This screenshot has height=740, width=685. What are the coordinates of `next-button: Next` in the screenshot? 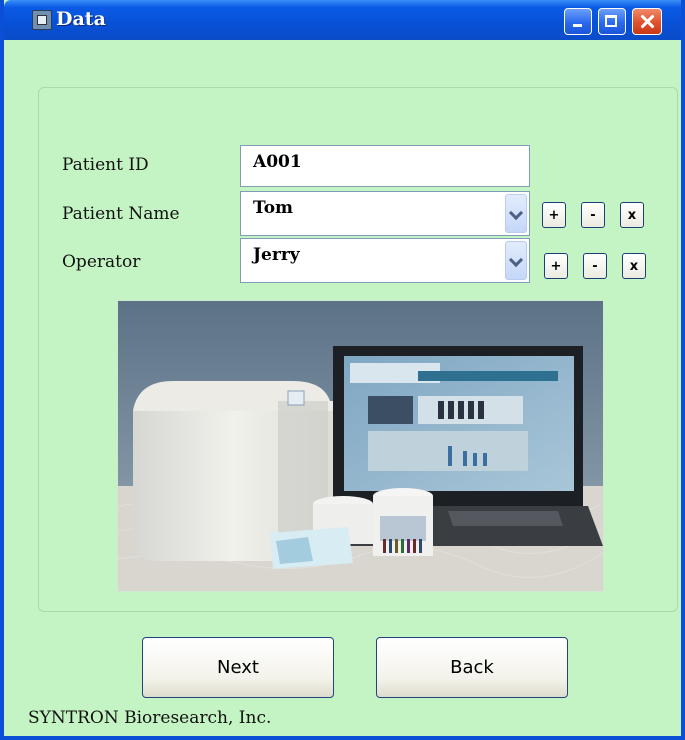 It's located at (238, 667).